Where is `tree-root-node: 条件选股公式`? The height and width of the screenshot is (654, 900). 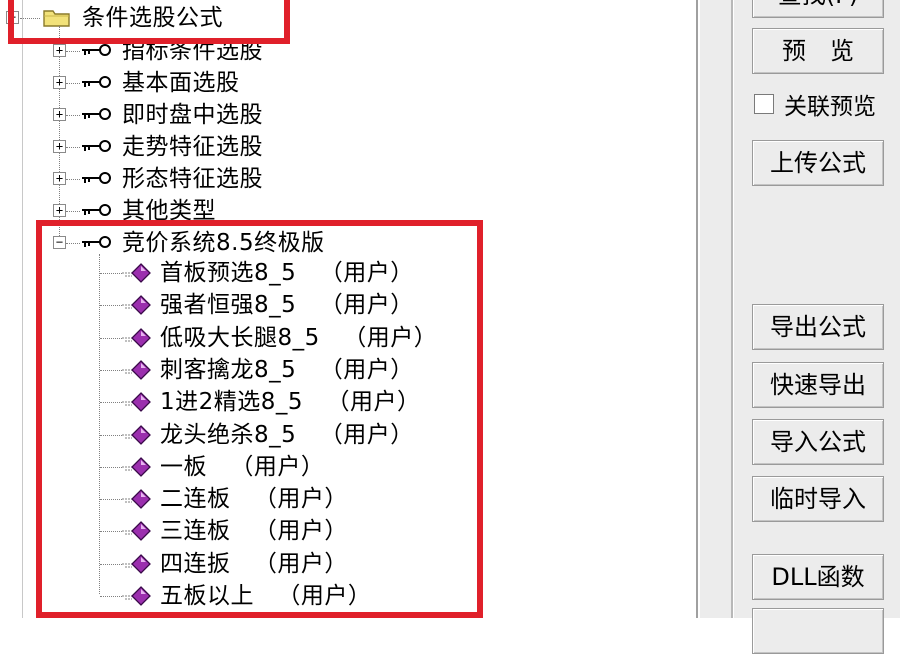 tree-root-node: 条件选股公式 is located at coordinates (152, 18).